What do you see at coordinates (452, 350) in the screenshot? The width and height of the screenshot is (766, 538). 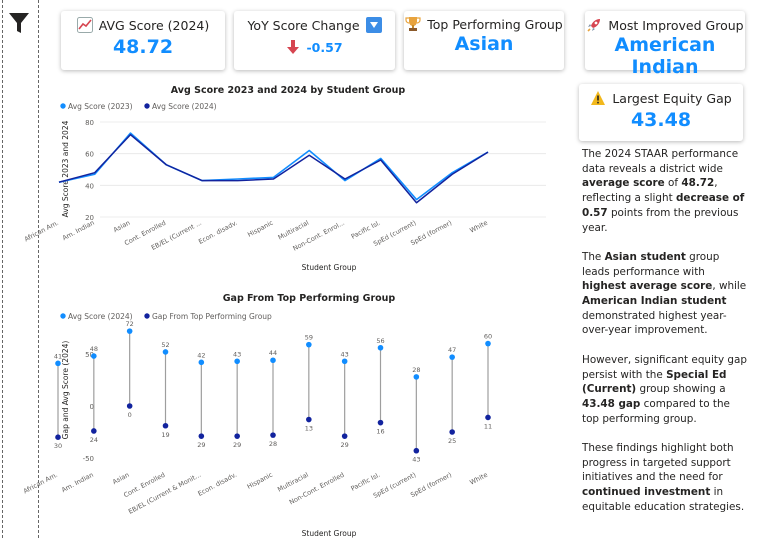 I see `avg-data-label-11: 47` at bounding box center [452, 350].